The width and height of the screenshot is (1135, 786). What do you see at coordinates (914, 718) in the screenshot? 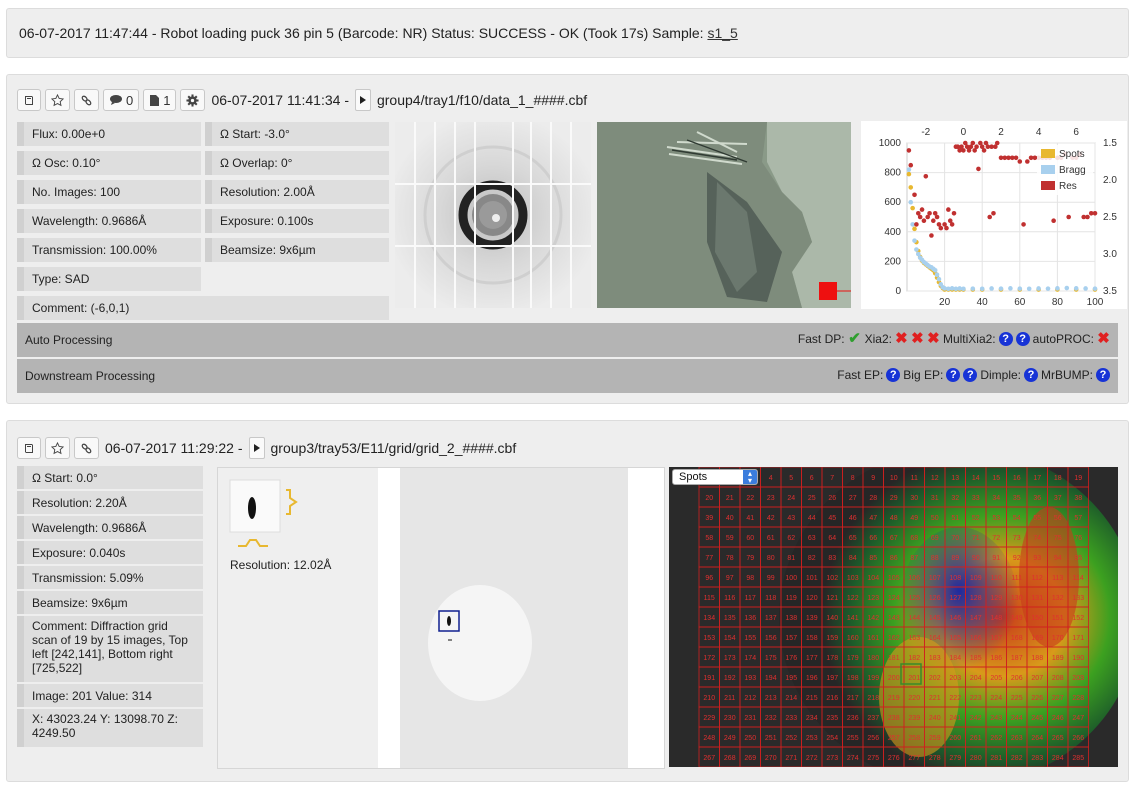
I see `grid-cell-number: 239` at bounding box center [914, 718].